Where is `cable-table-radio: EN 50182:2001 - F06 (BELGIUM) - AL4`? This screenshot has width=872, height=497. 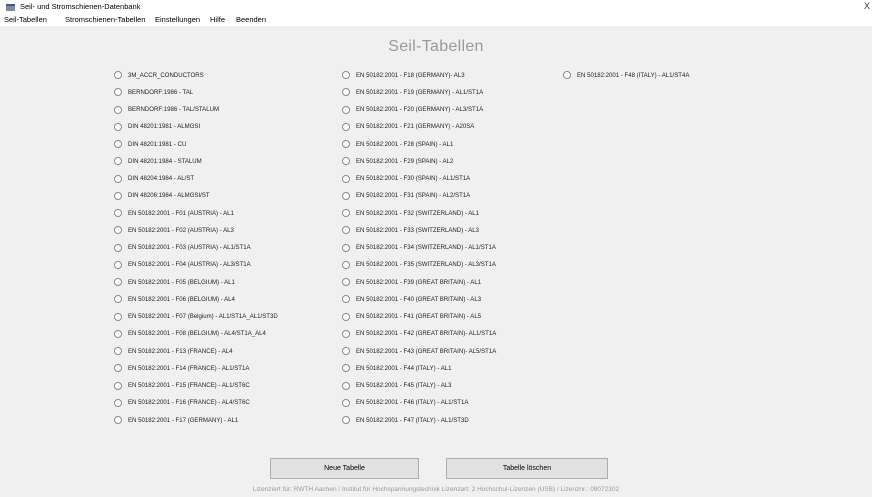 cable-table-radio: EN 50182:2001 - F06 (BELGIUM) - AL4 is located at coordinates (179, 299).